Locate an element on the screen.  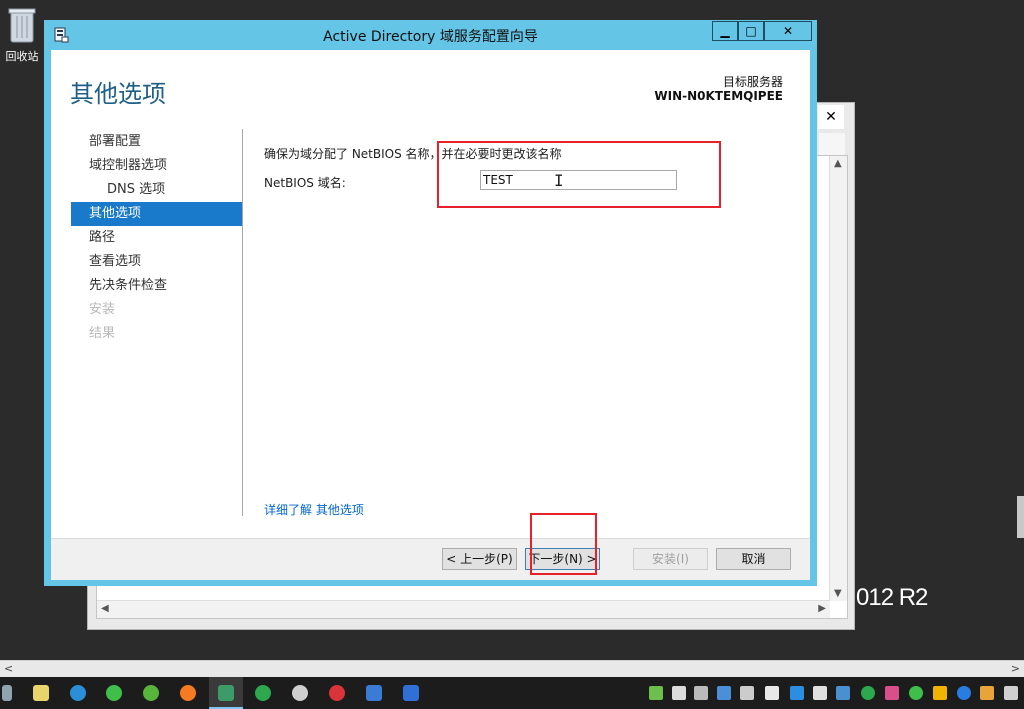
volume-muted-icon is located at coordinates (747, 693).